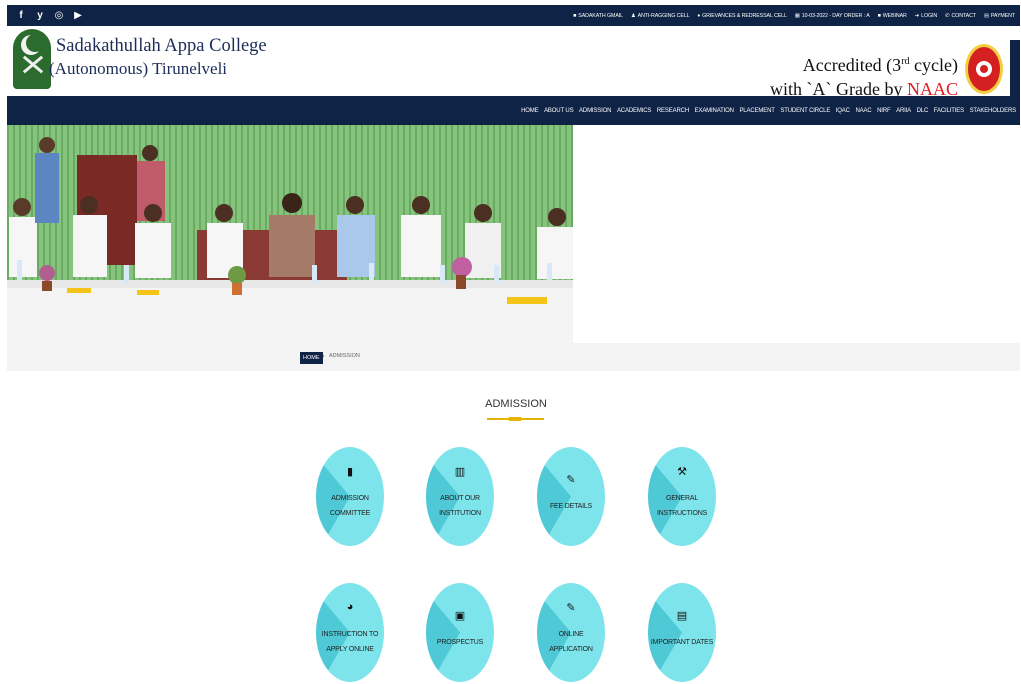 Image resolution: width=1021 pixels, height=684 pixels. Describe the element at coordinates (714, 111) in the screenshot. I see `nav-examination: EXAMINATION` at that location.